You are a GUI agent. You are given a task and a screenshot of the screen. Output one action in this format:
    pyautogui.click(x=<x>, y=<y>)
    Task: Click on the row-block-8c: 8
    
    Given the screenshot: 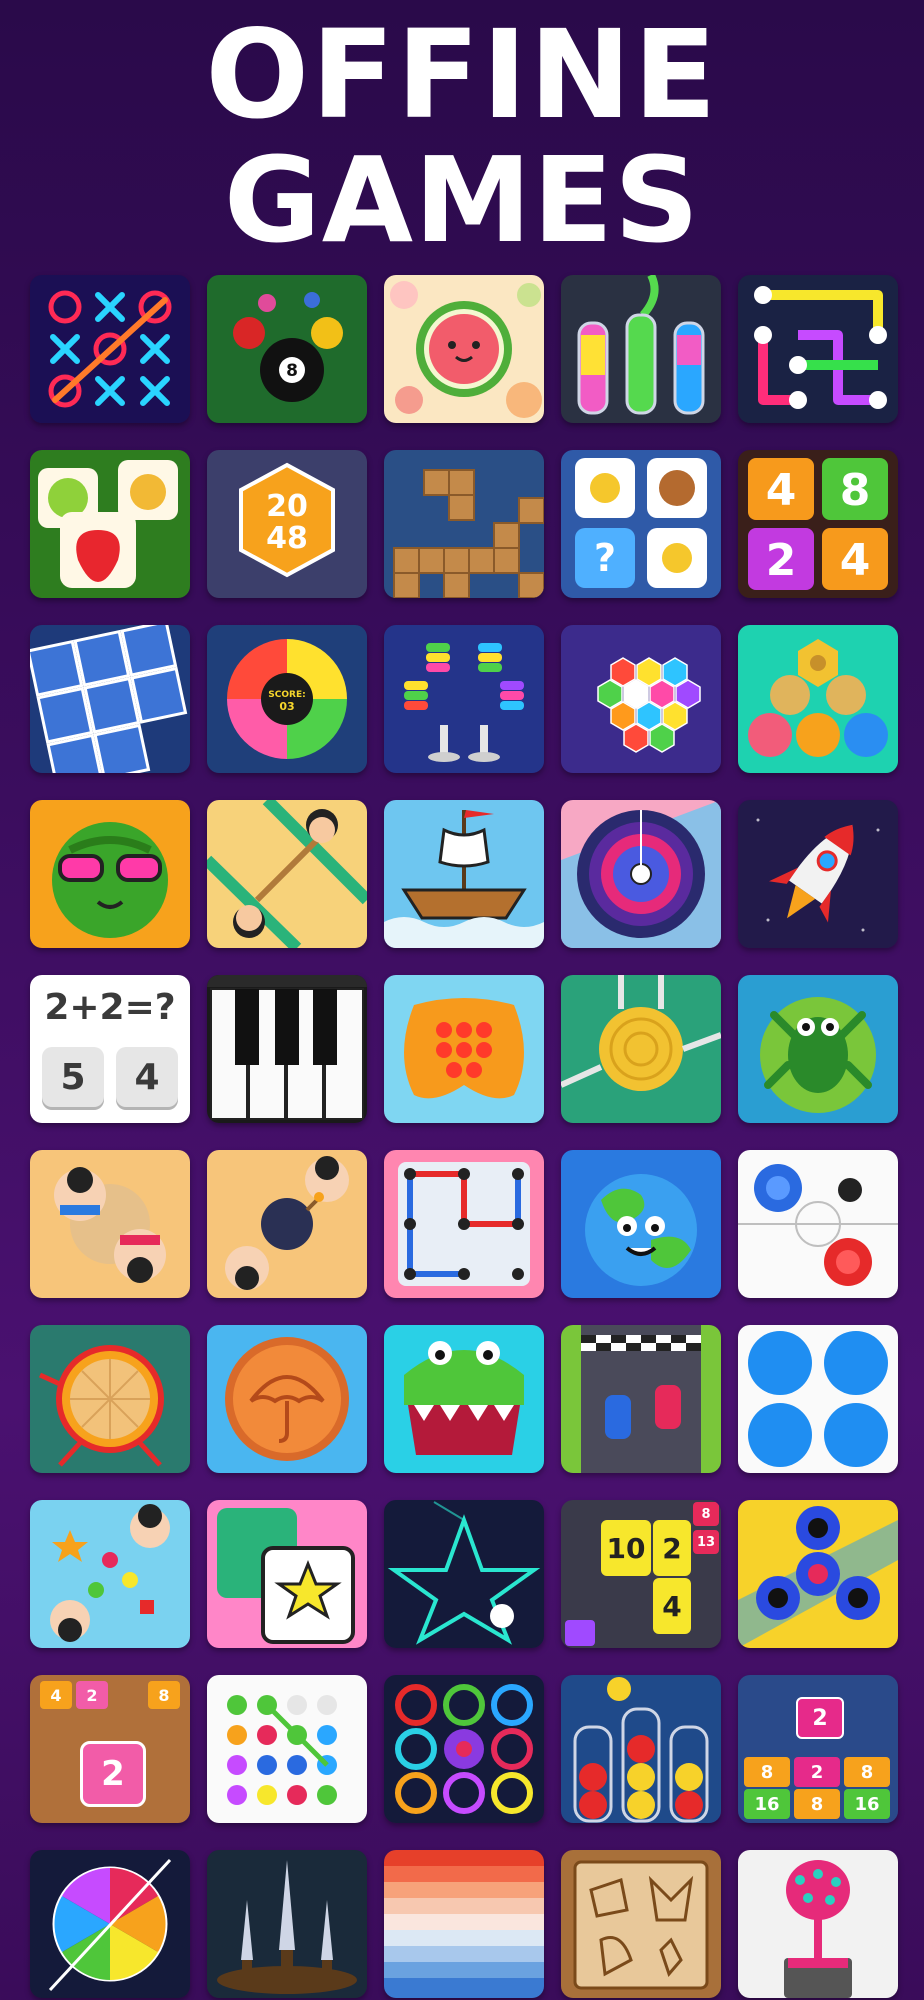 What is the action you would take?
    pyautogui.click(x=817, y=1804)
    